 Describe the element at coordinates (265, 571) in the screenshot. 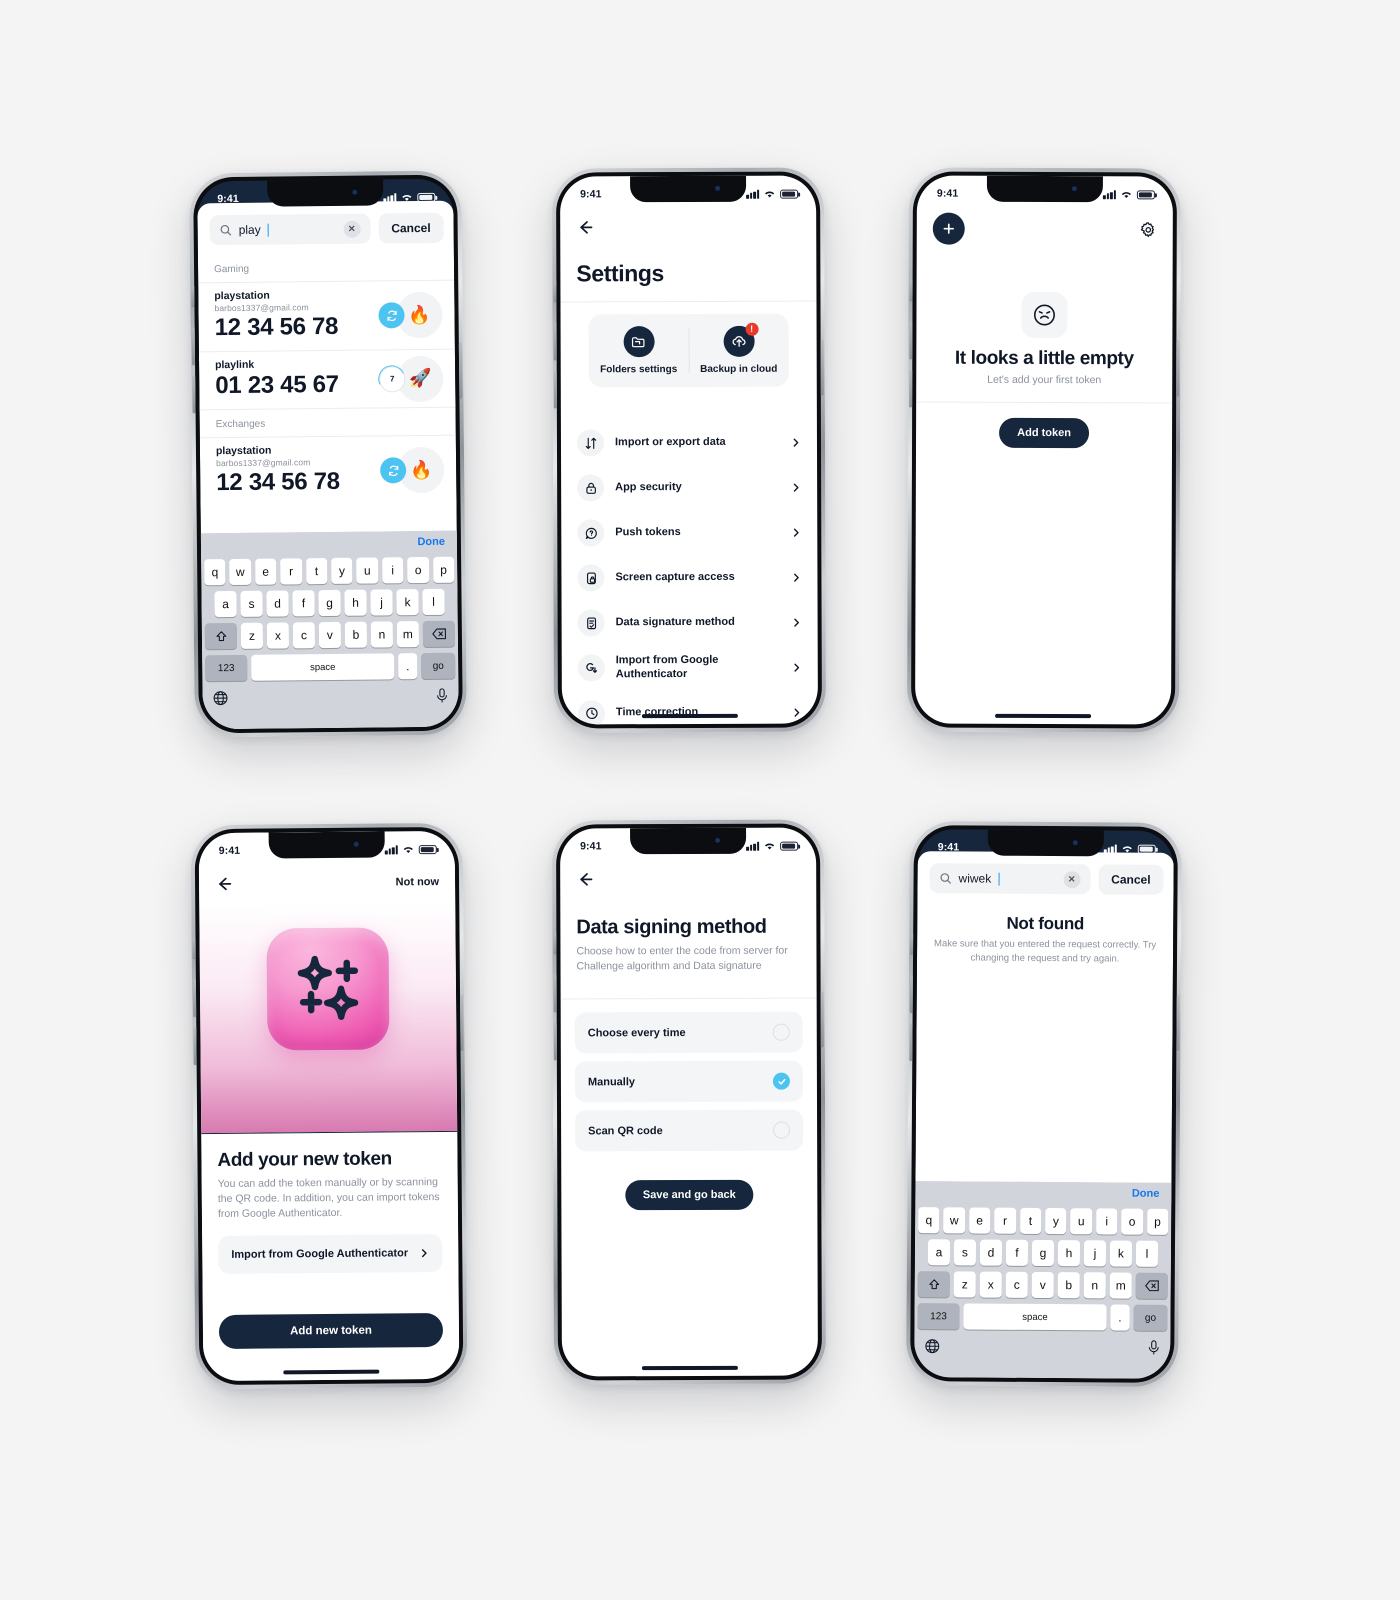

I see `key-e: e` at that location.